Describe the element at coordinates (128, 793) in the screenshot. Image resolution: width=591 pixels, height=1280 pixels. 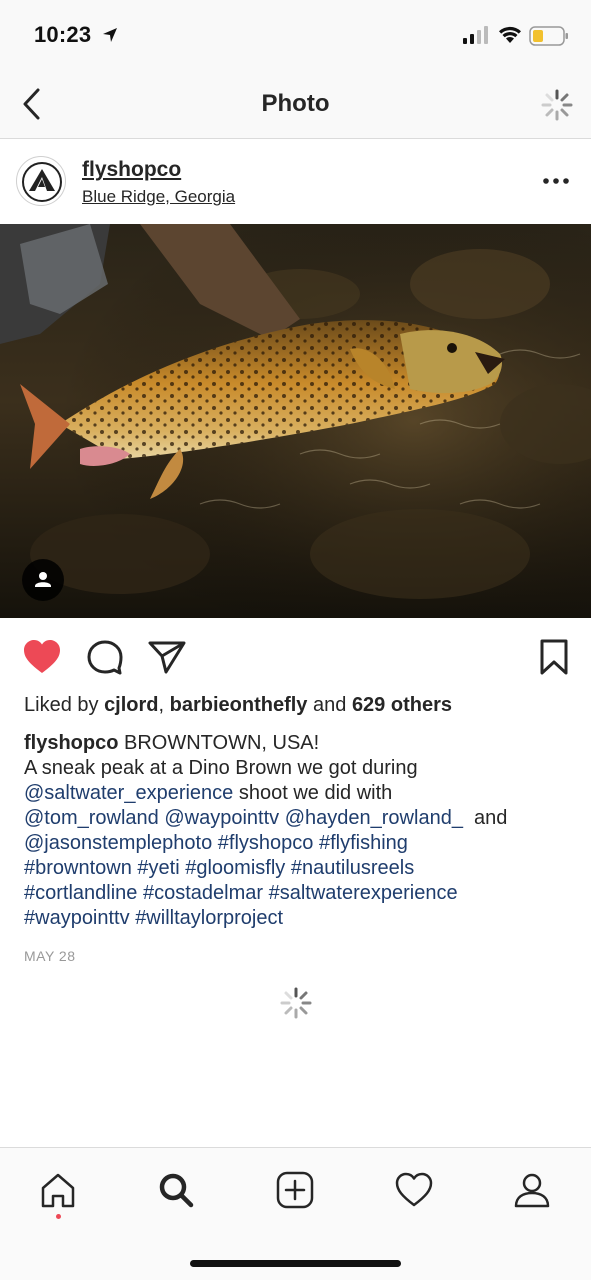
I see `caption-mention: @saltwater_experience` at that location.